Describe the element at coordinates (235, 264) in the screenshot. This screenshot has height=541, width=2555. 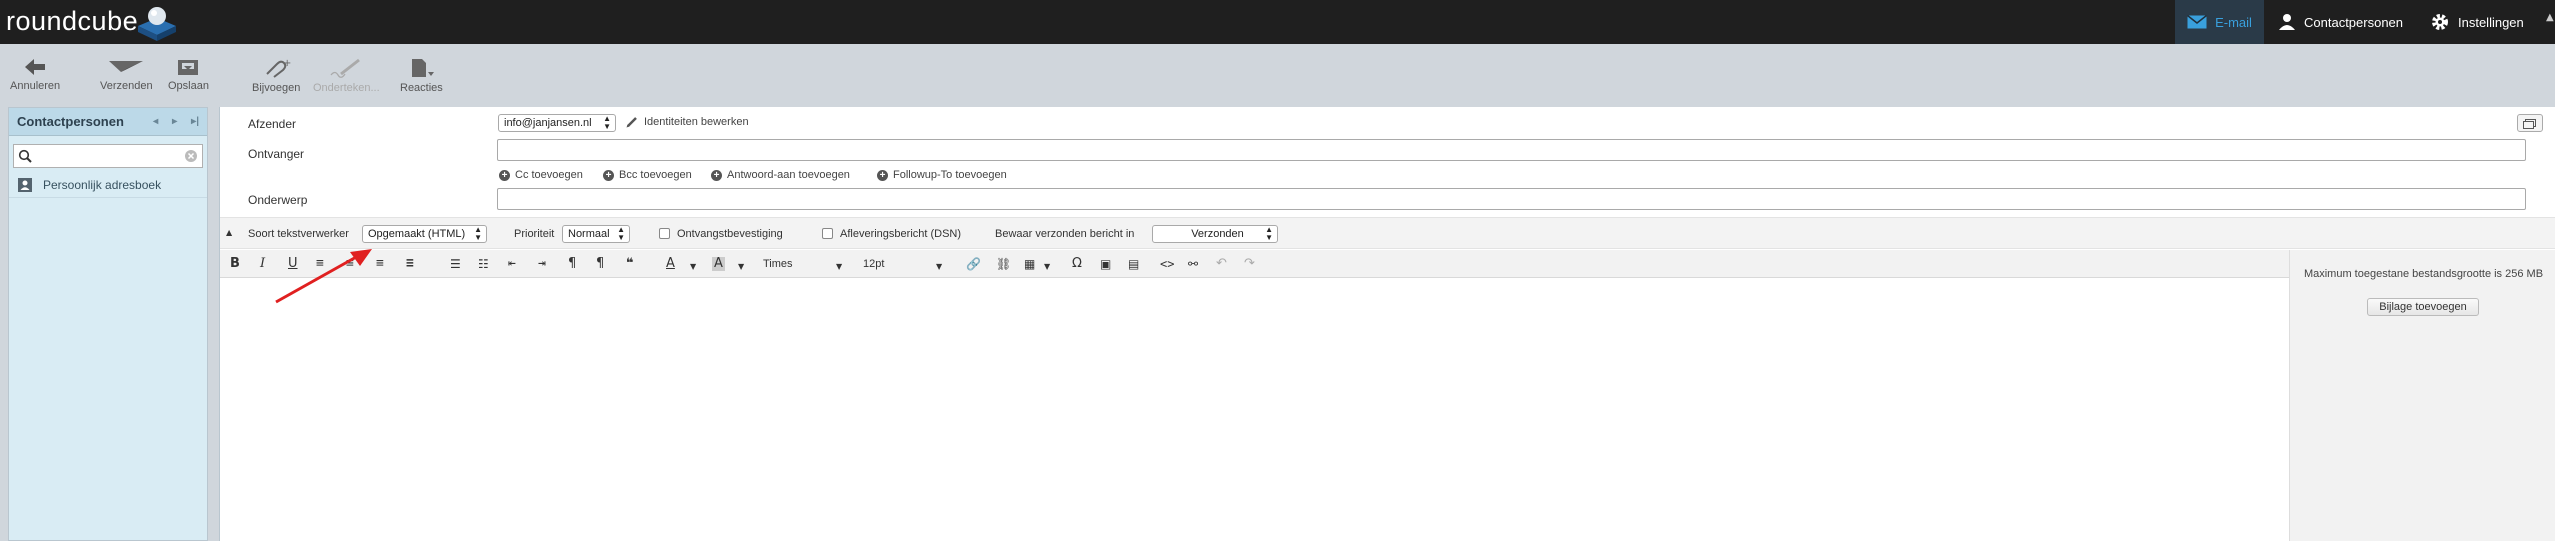
I see `bold-icon: B` at that location.